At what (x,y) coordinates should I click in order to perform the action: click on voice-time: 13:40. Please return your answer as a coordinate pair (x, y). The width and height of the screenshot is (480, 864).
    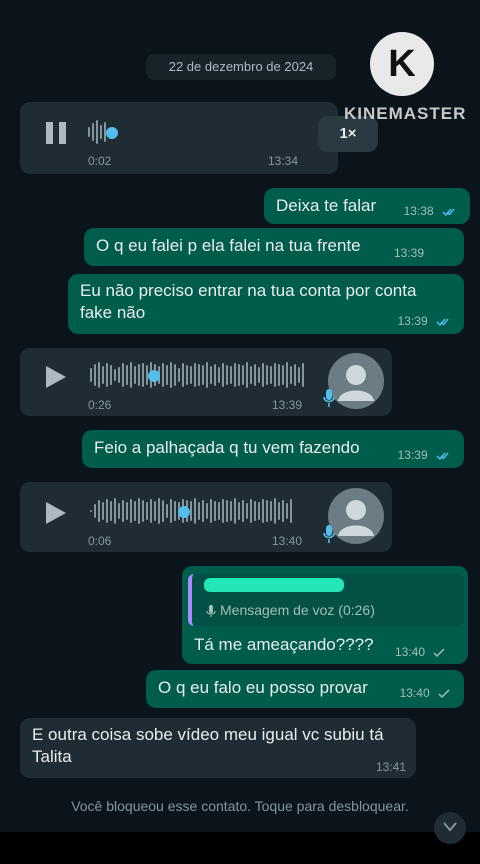
    Looking at the image, I should click on (287, 541).